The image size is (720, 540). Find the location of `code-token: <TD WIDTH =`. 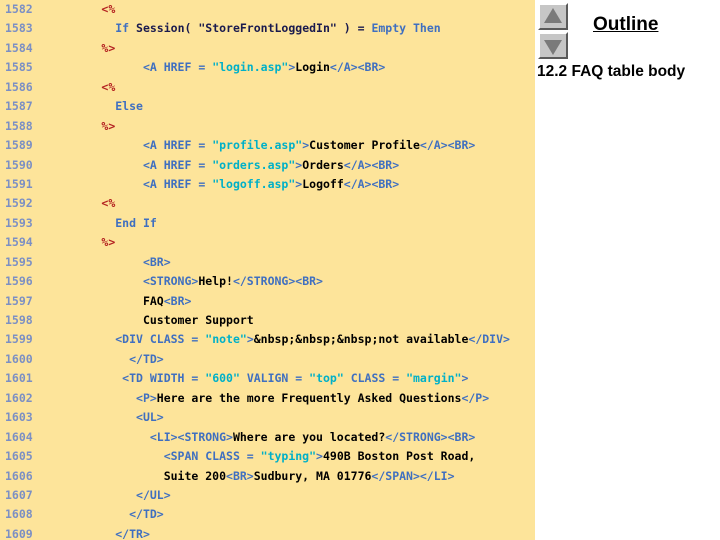

code-token: <TD WIDTH = is located at coordinates (164, 378).